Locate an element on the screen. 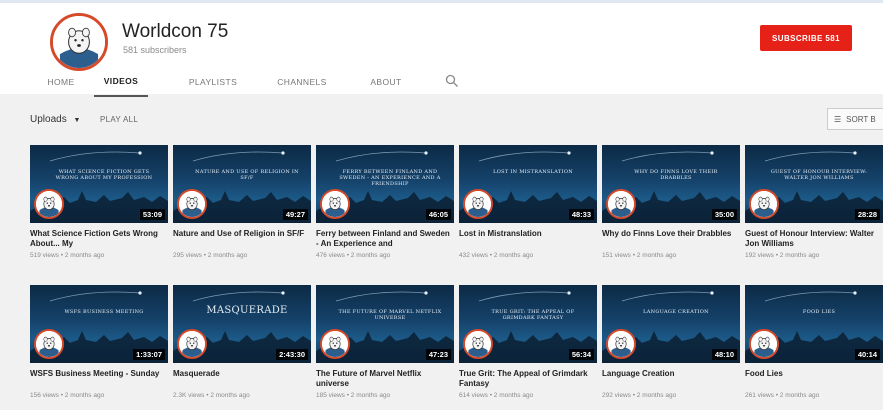 This screenshot has width=883, height=410. channel-avatar is located at coordinates (79, 42).